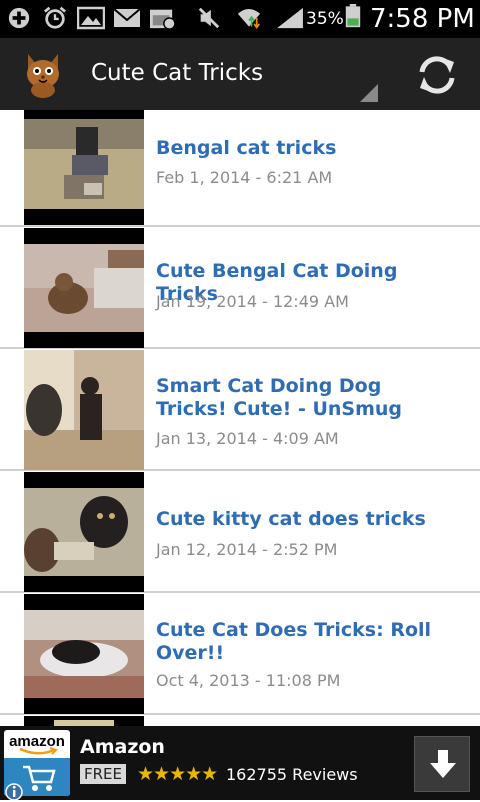 The height and width of the screenshot is (802, 480). What do you see at coordinates (252, 301) in the screenshot?
I see `video-date: Jan 19, 2014 - 12:49 AM` at bounding box center [252, 301].